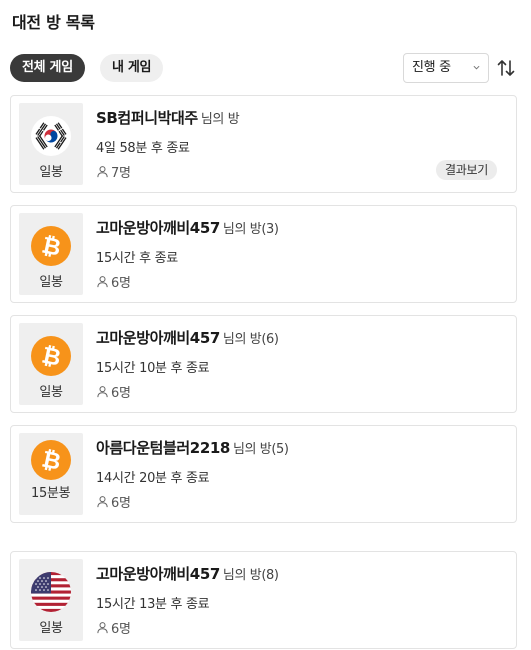 This screenshot has width=531, height=650. I want to click on room-title: 고마운방아깨비457 님의 방(6), so click(187, 337).